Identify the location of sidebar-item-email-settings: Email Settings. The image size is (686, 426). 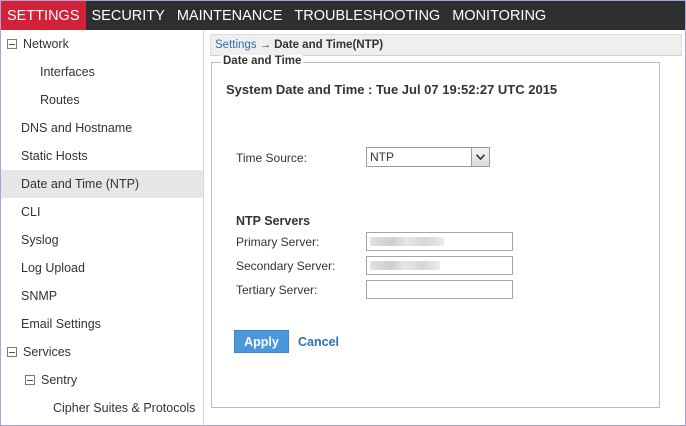
(102, 324).